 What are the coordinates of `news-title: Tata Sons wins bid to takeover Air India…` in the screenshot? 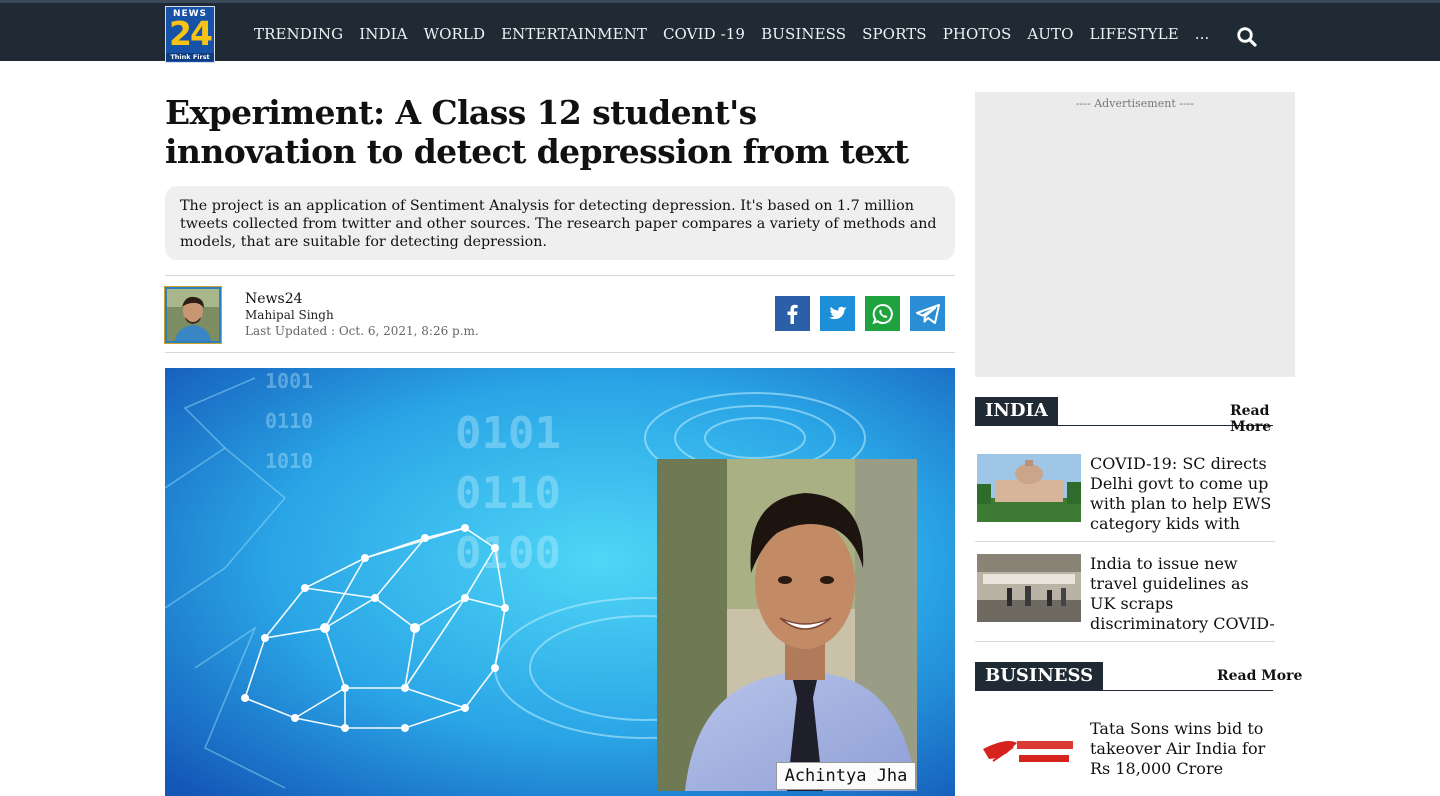 It's located at (1178, 748).